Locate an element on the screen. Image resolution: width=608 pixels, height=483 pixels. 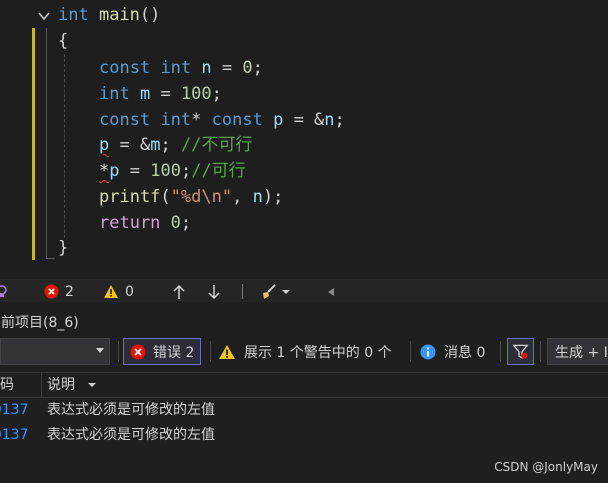
code-token: , is located at coordinates (242, 197).